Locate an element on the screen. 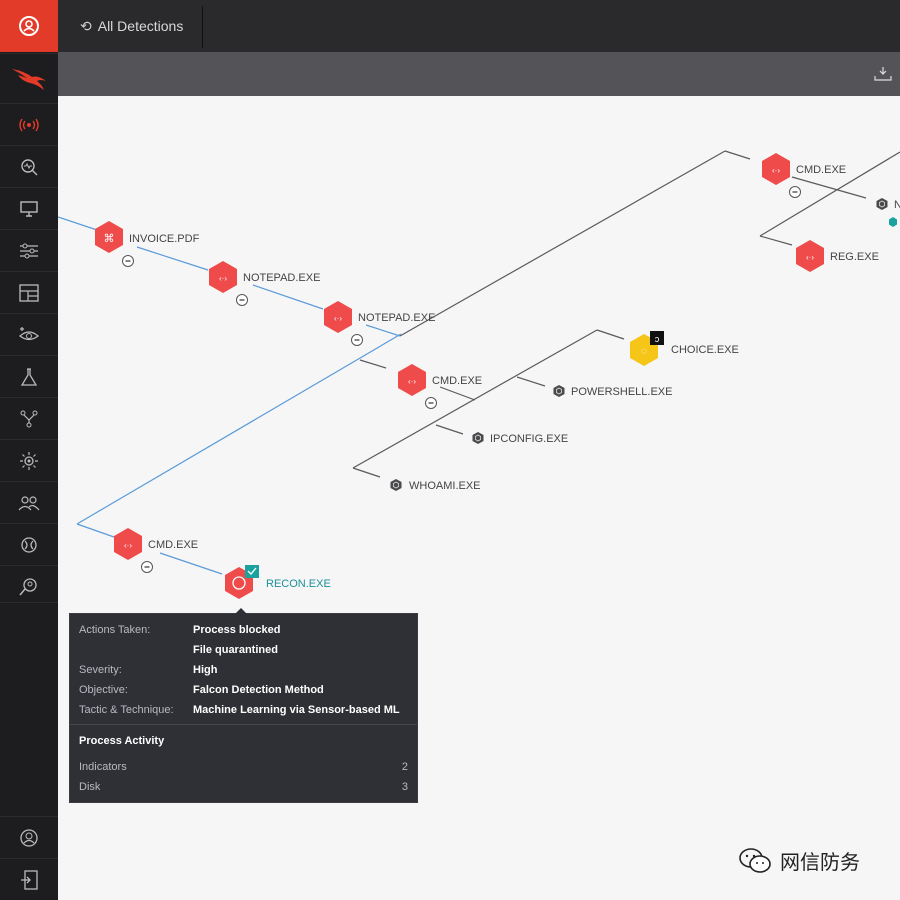 This screenshot has height=900, width=900. top-bar: ⟲ All Detections is located at coordinates (479, 26).